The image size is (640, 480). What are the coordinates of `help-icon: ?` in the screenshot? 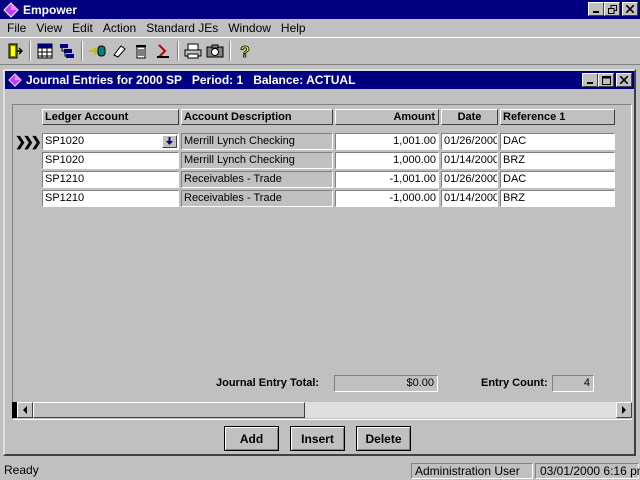 It's located at (245, 52).